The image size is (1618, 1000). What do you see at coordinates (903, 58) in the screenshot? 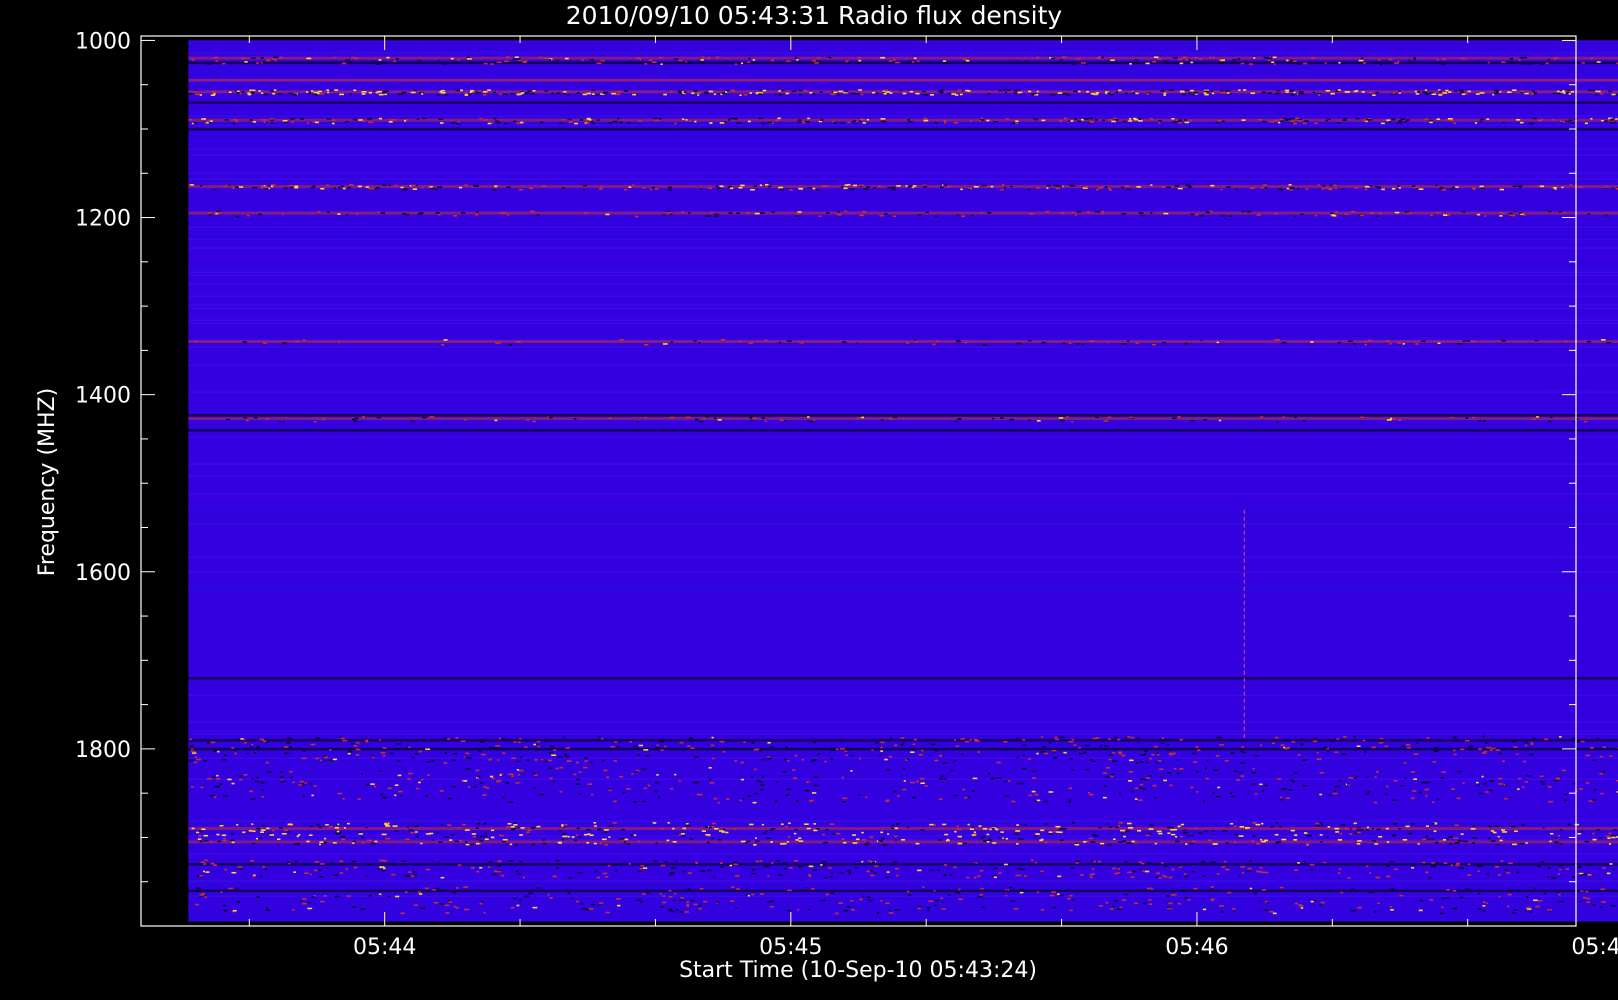
I see `bright-band` at bounding box center [903, 58].